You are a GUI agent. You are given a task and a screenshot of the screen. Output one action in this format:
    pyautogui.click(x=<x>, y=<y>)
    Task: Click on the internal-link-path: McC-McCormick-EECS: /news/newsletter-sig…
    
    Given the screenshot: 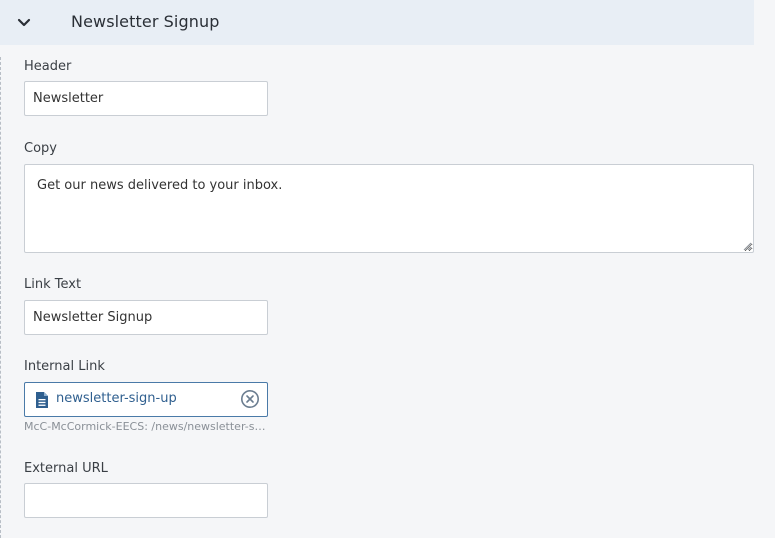 What is the action you would take?
    pyautogui.click(x=146, y=426)
    